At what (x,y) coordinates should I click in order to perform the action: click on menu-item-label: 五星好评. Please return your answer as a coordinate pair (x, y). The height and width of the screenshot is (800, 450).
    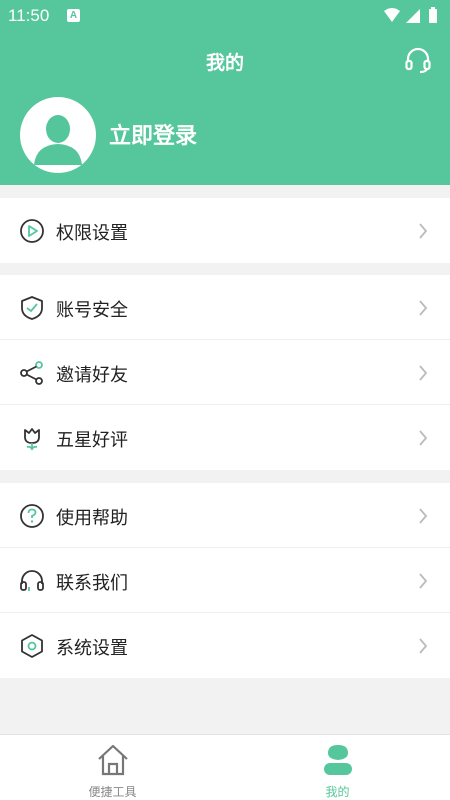
    Looking at the image, I should click on (92, 440).